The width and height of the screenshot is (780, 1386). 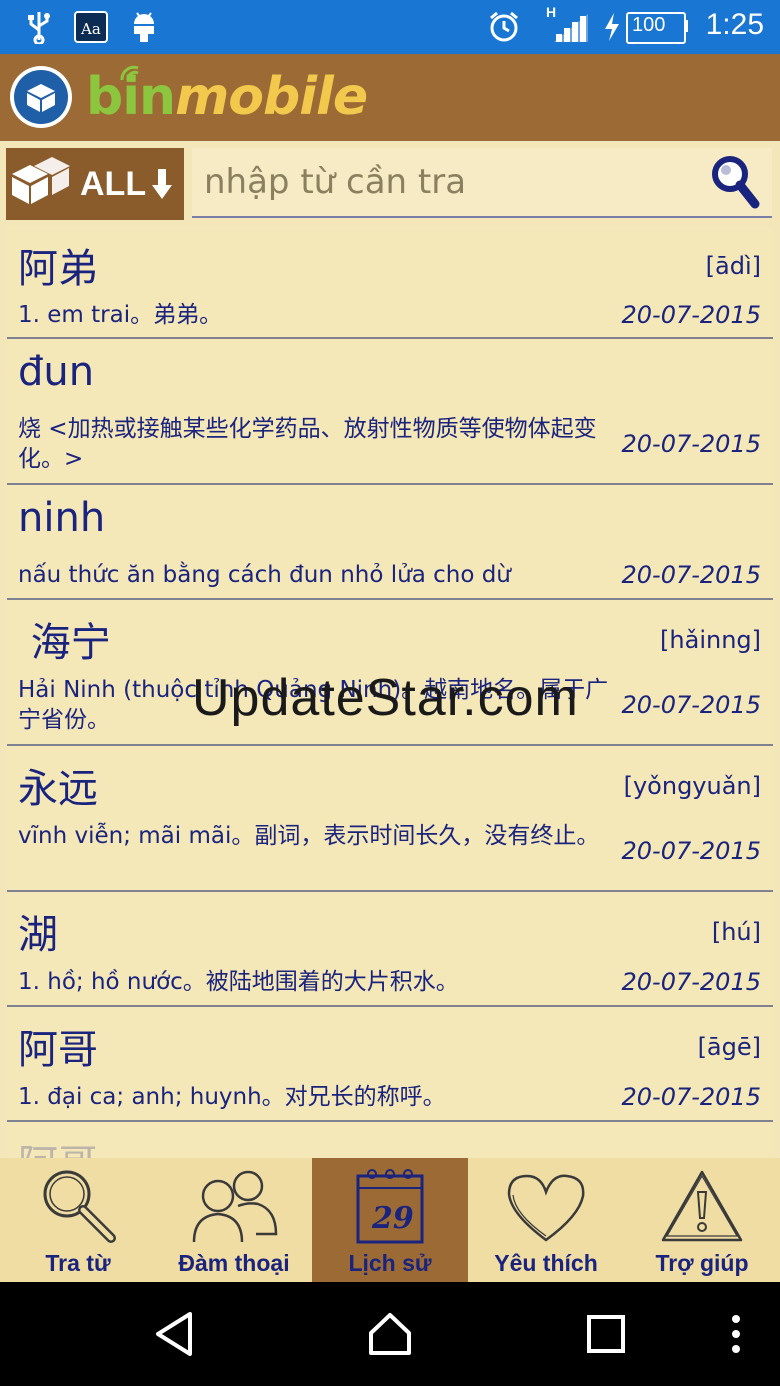 I want to click on tab-label: Lịch sử, so click(x=390, y=1263).